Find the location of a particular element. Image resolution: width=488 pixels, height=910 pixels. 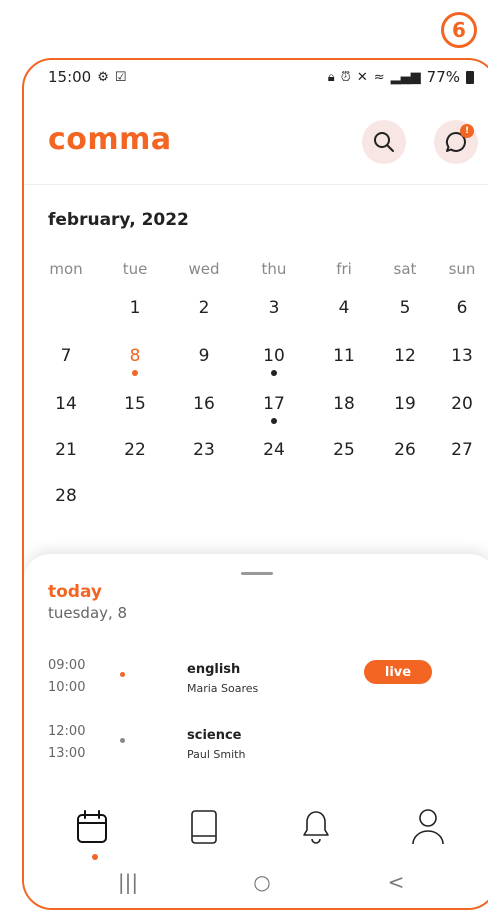

status-time: 15:00 is located at coordinates (70, 77).